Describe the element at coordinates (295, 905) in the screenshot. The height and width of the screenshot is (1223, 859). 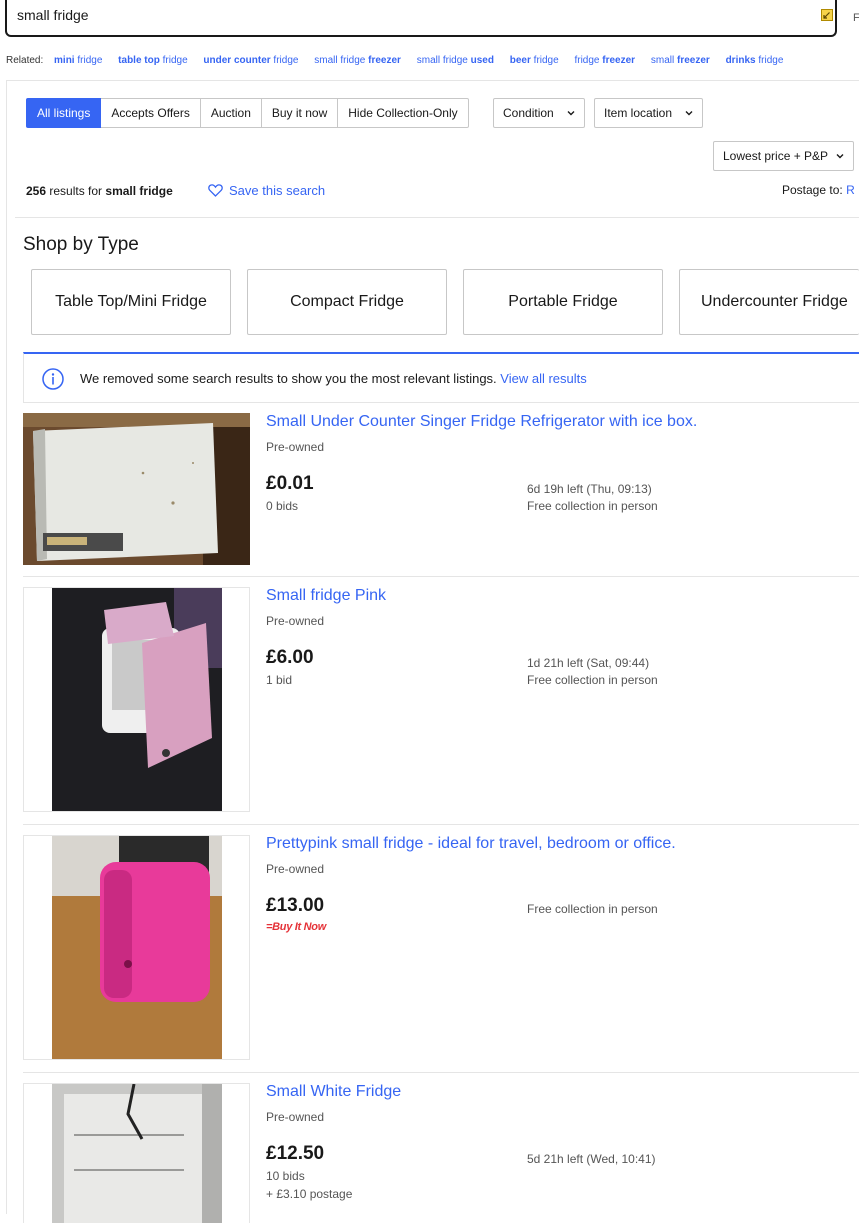
I see `listing-price: £13.00` at that location.